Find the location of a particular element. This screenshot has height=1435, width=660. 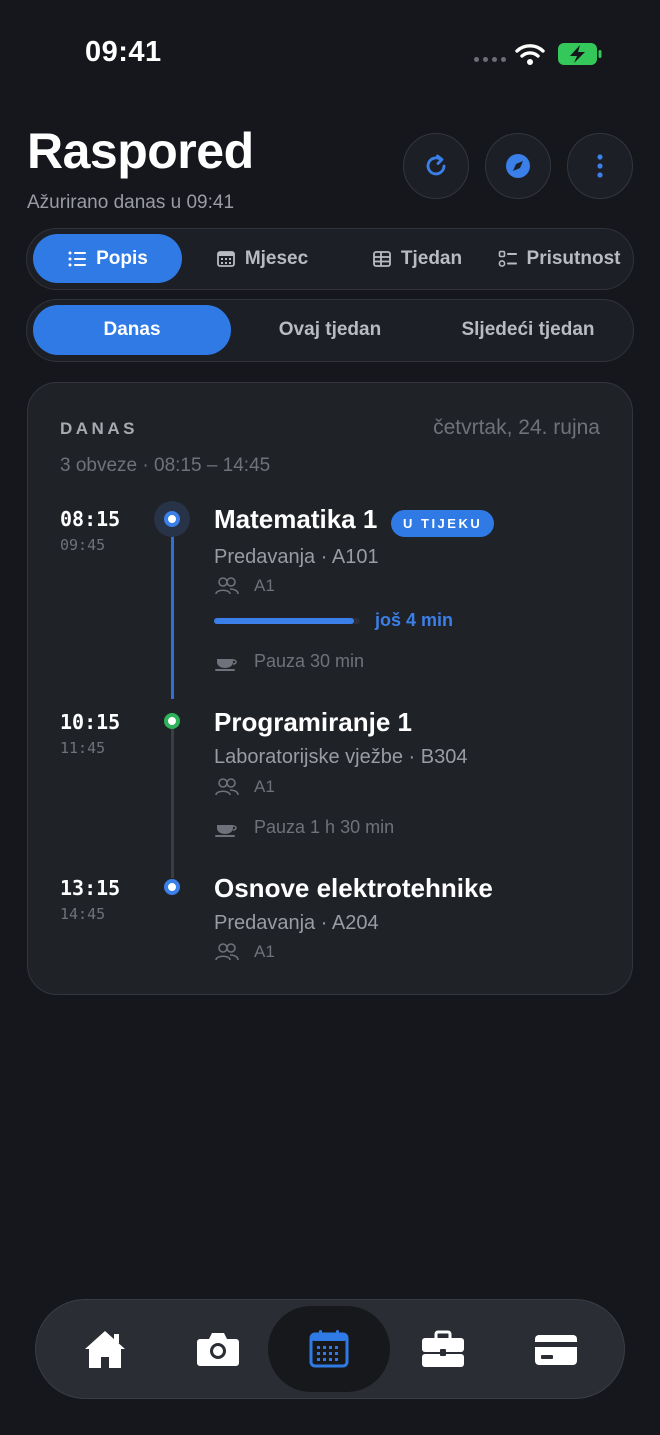

tab-month-label: Mjesec is located at coordinates (276, 258).